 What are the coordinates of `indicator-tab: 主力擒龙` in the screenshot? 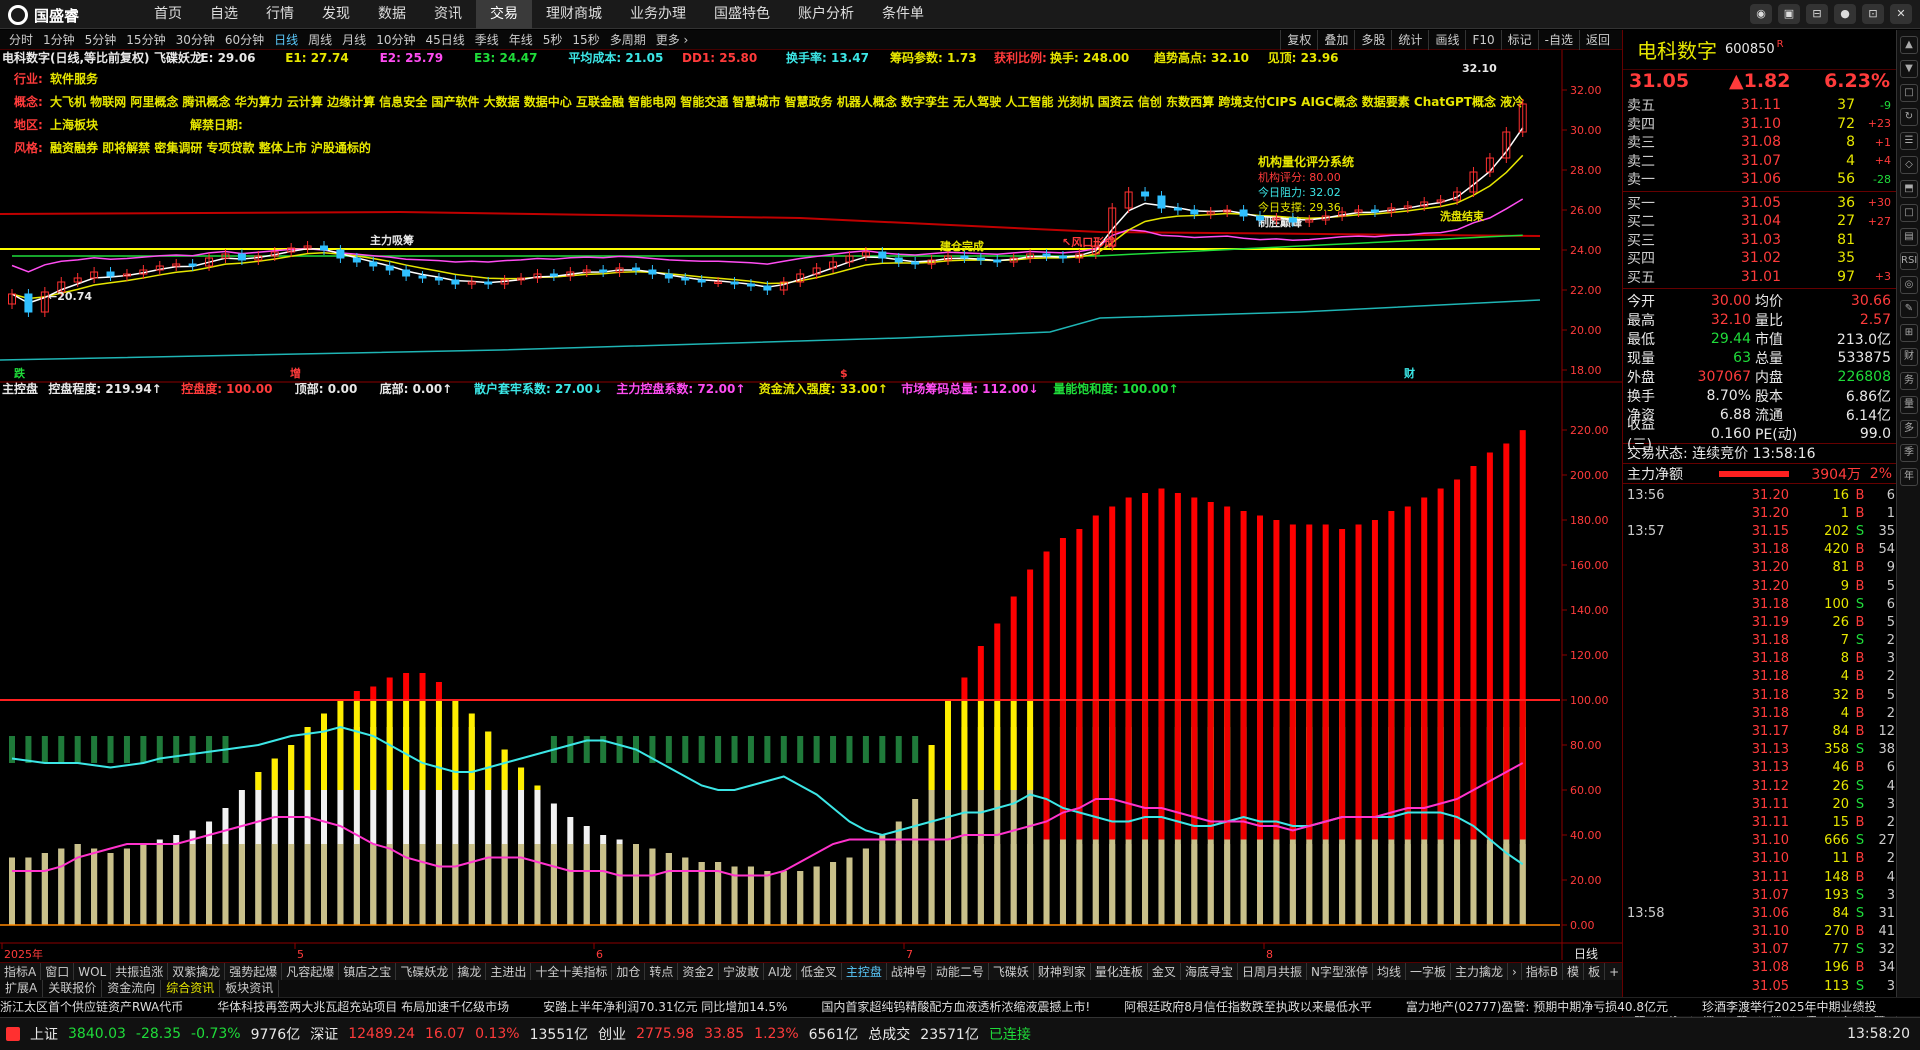 It's located at (1479, 971).